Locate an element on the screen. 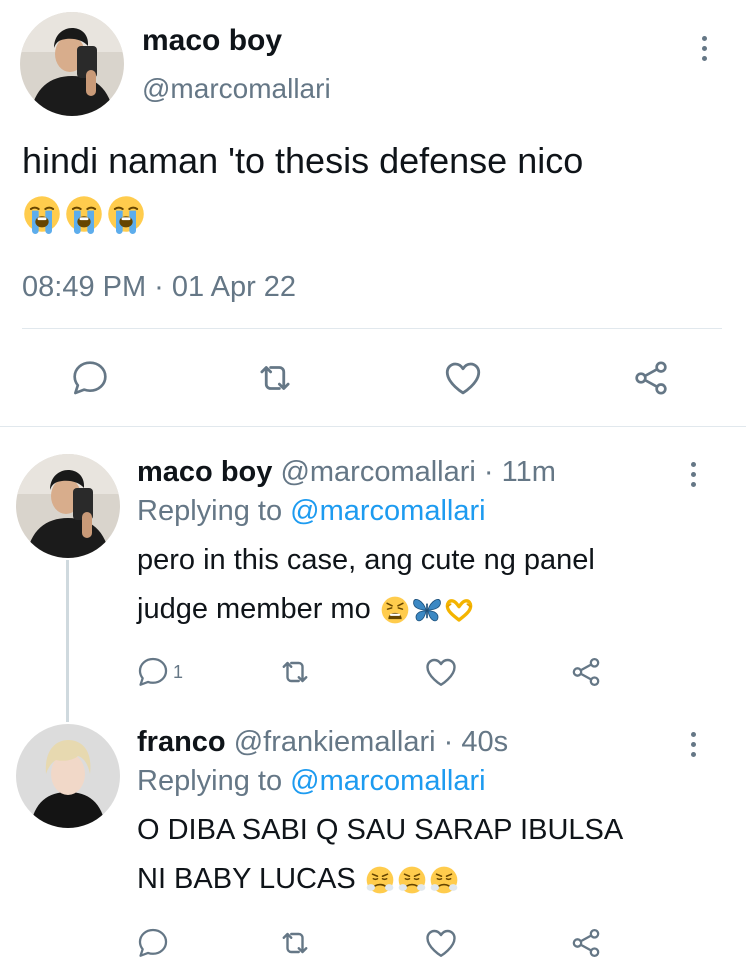  thread-line is located at coordinates (67, 641).